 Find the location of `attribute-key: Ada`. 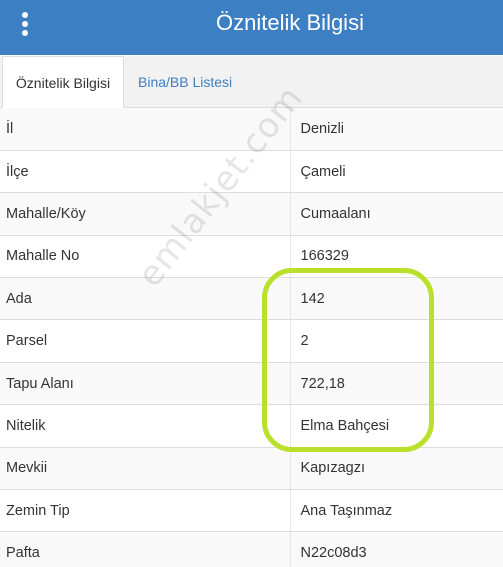

attribute-key: Ada is located at coordinates (145, 299).